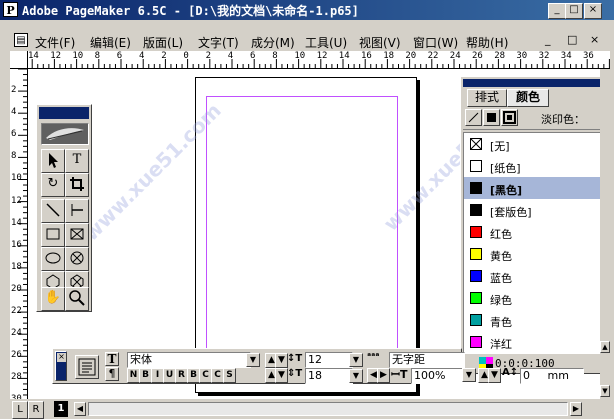  I want to click on rectangle-tool-icon, so click(53, 235).